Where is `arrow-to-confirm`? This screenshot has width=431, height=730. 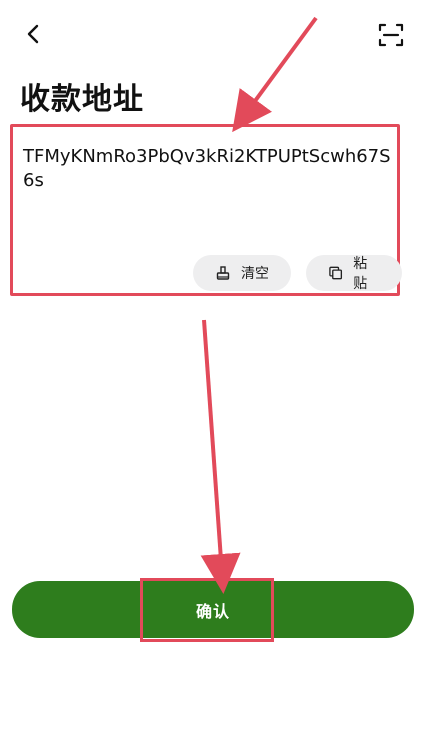
arrow-to-confirm is located at coordinates (220, 456).